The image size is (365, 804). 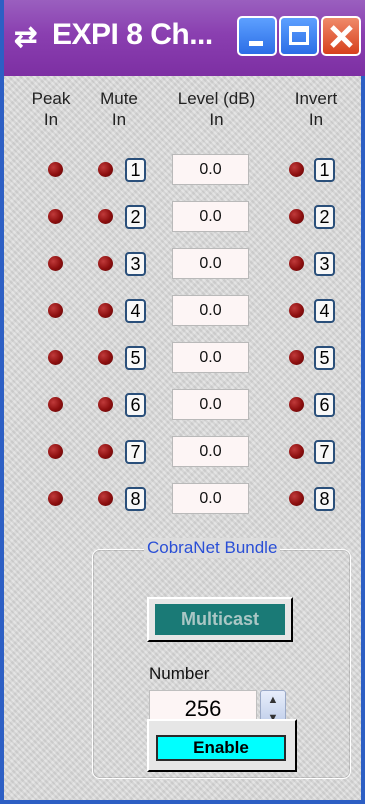 What do you see at coordinates (135, 170) in the screenshot?
I see `mute-button-1: 1` at bounding box center [135, 170].